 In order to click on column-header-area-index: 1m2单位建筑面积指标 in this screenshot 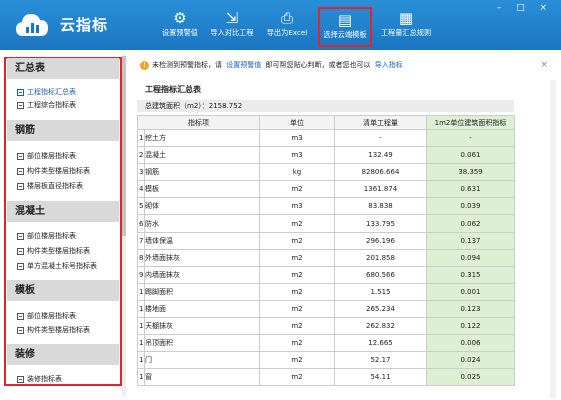, I will do `click(470, 122)`.